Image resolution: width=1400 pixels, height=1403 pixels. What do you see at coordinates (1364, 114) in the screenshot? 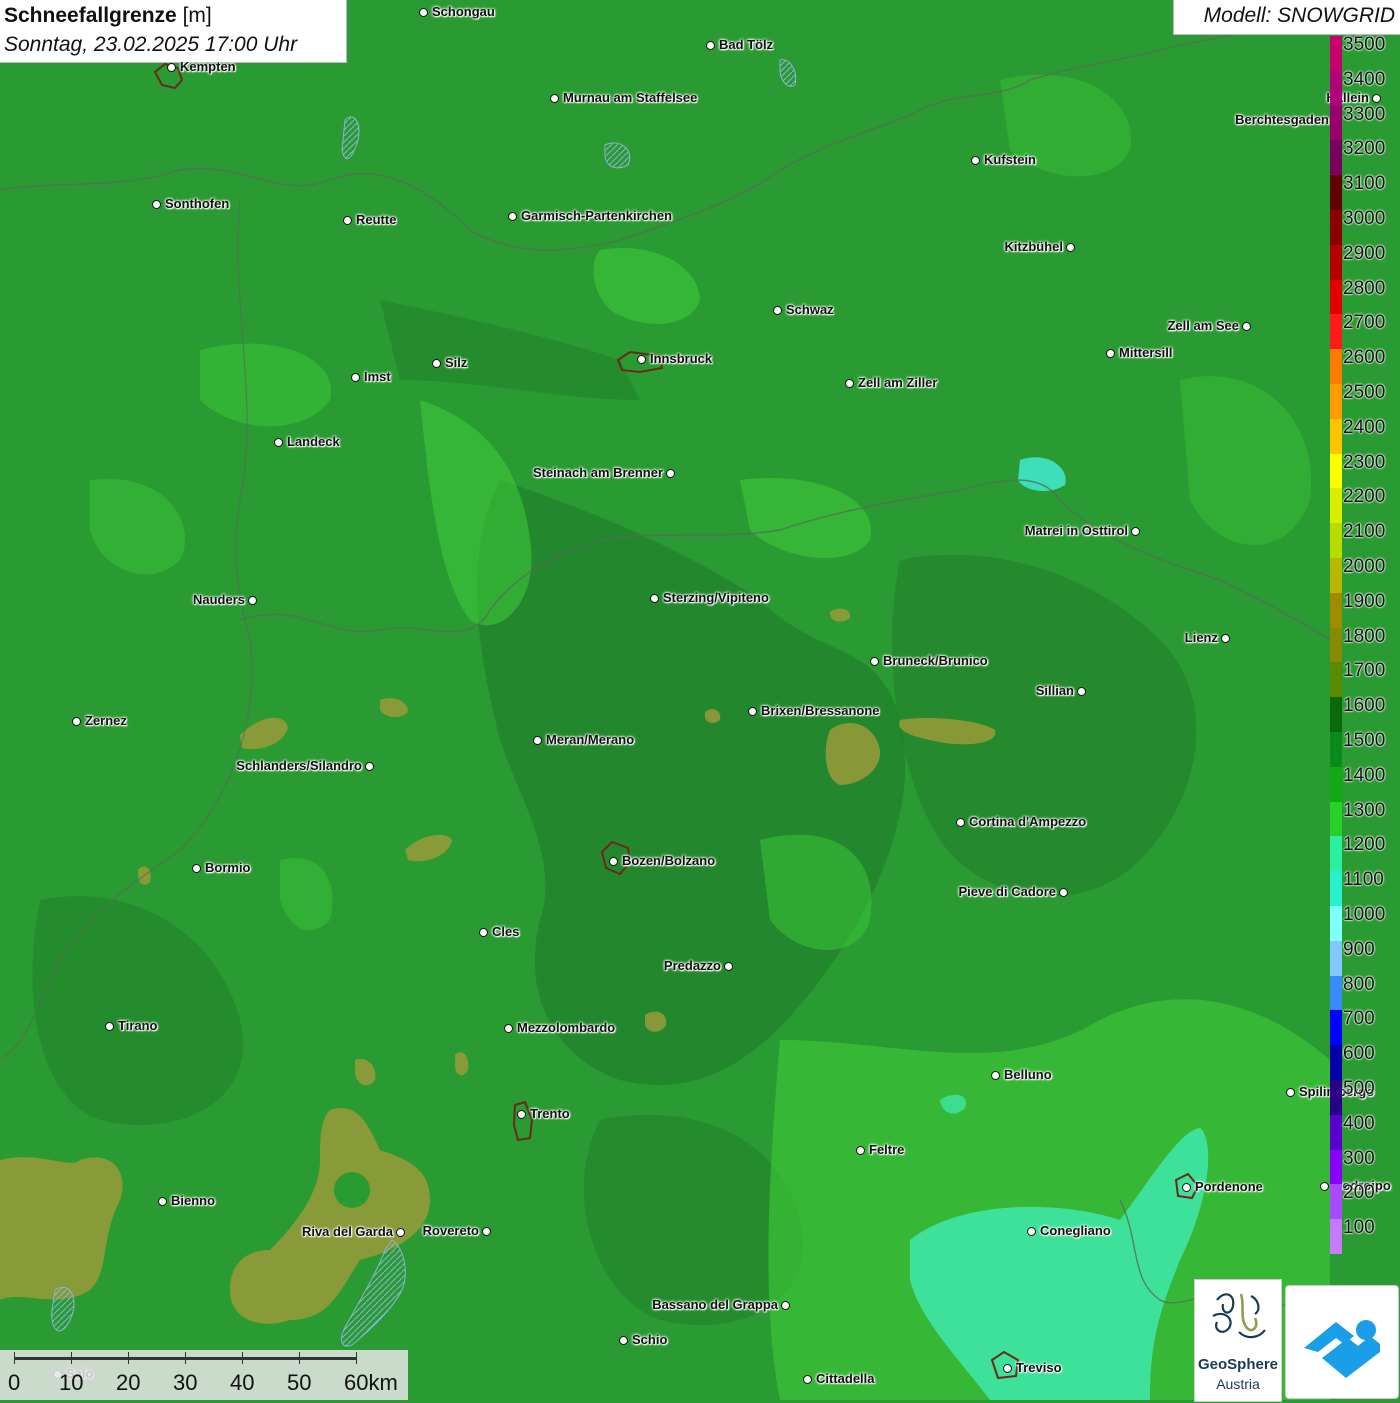
I see `legend-label: 3300` at bounding box center [1364, 114].